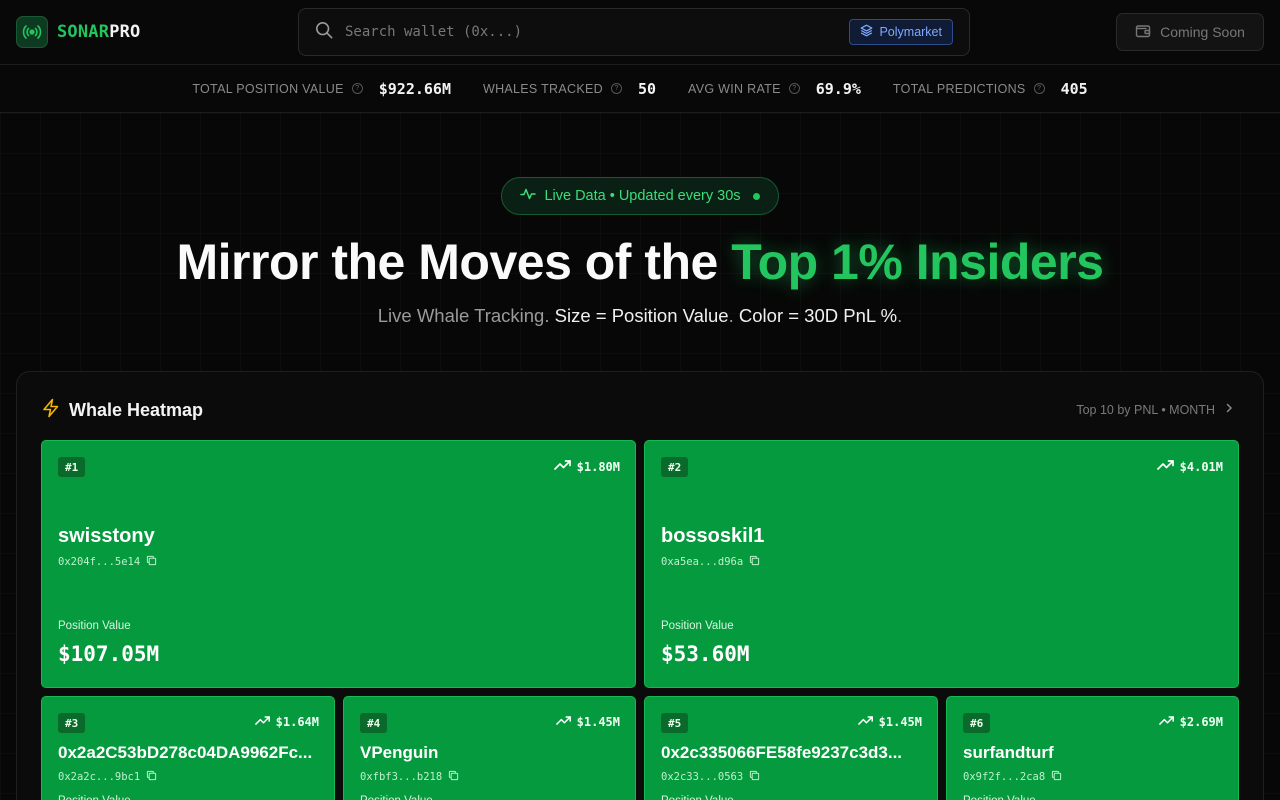  Describe the element at coordinates (109, 654) in the screenshot. I see `position-value: $107.05M` at that location.